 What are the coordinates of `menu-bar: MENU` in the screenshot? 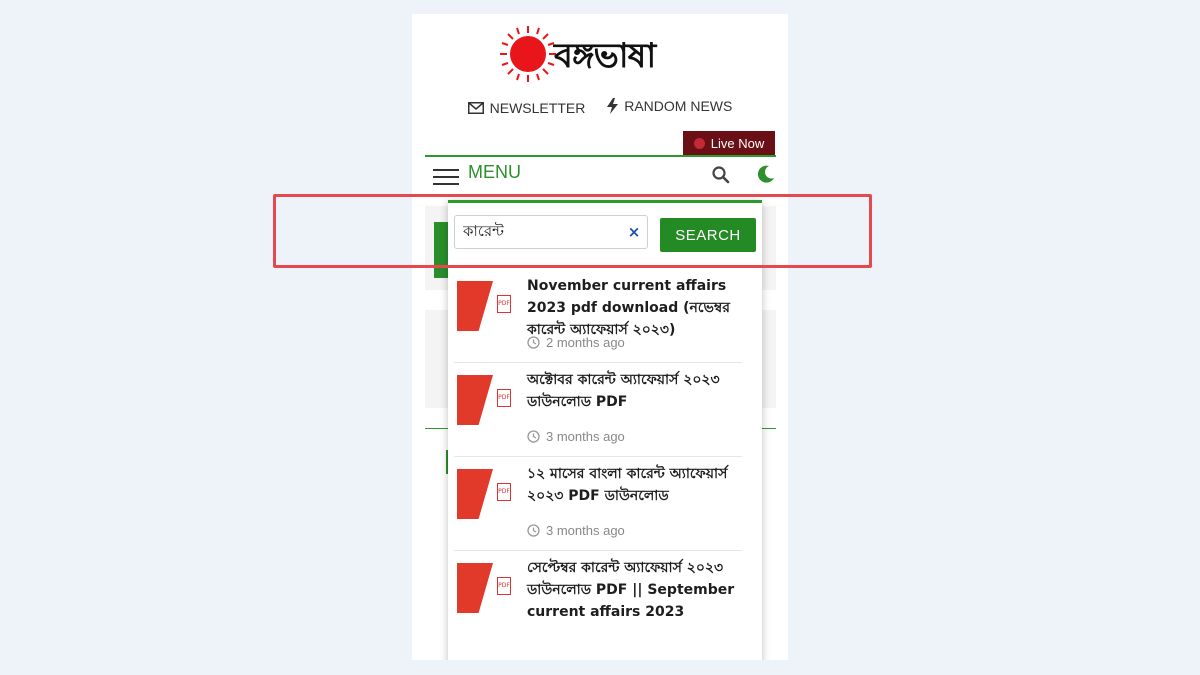 It's located at (600, 177).